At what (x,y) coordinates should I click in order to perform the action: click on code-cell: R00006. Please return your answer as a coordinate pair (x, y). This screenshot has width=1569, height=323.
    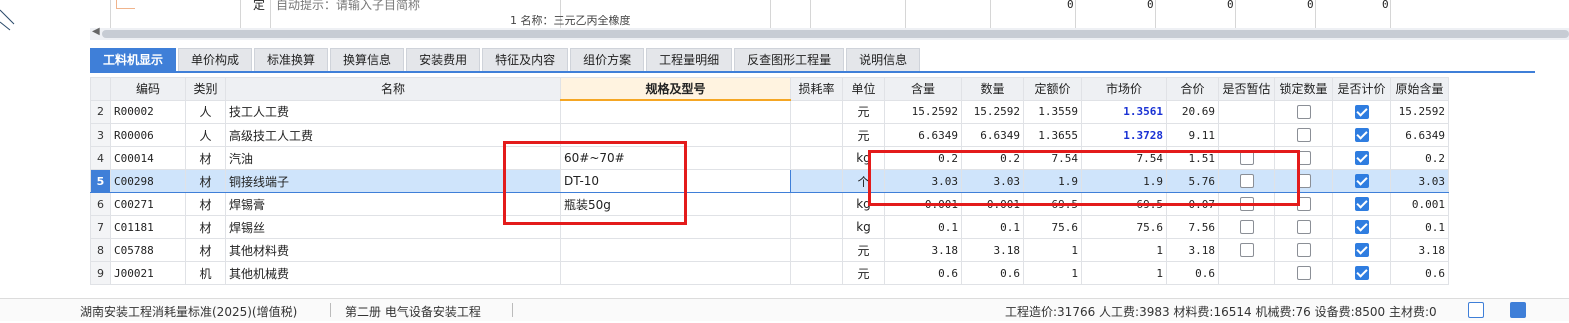
    Looking at the image, I should click on (148, 135).